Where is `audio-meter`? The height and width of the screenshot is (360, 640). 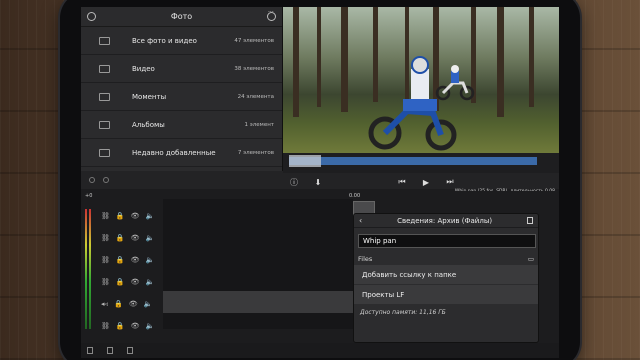
audio-meter is located at coordinates (88, 264).